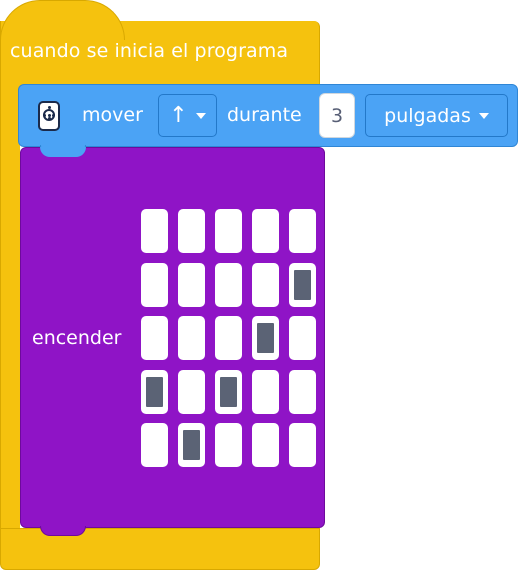 The width and height of the screenshot is (518, 570). Describe the element at coordinates (112, 115) in the screenshot. I see `move-label: mover` at that location.